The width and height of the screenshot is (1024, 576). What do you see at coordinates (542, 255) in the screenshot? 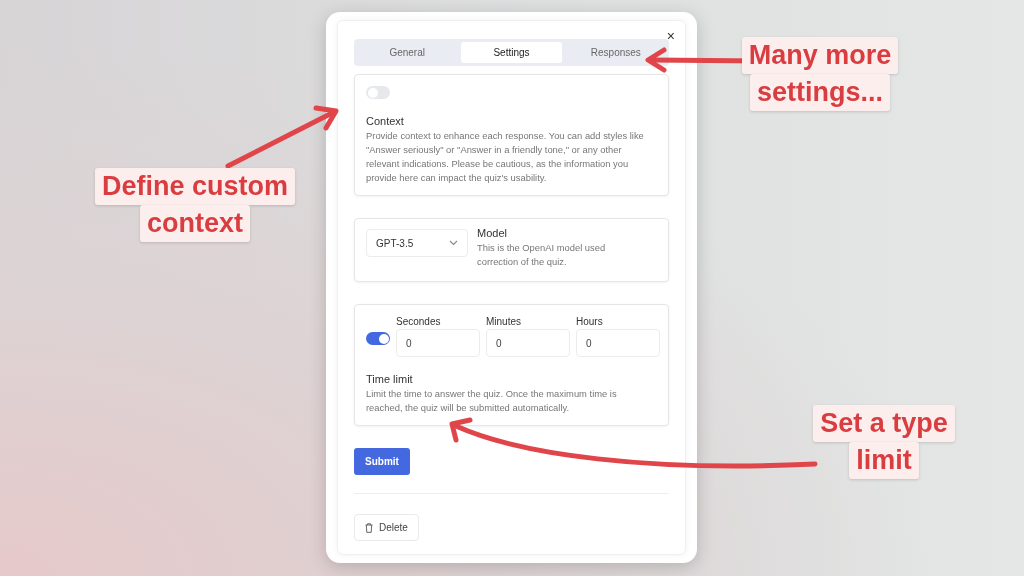
I see `setting-description: This is the OpenAI model used correction of the quiz.` at bounding box center [542, 255].